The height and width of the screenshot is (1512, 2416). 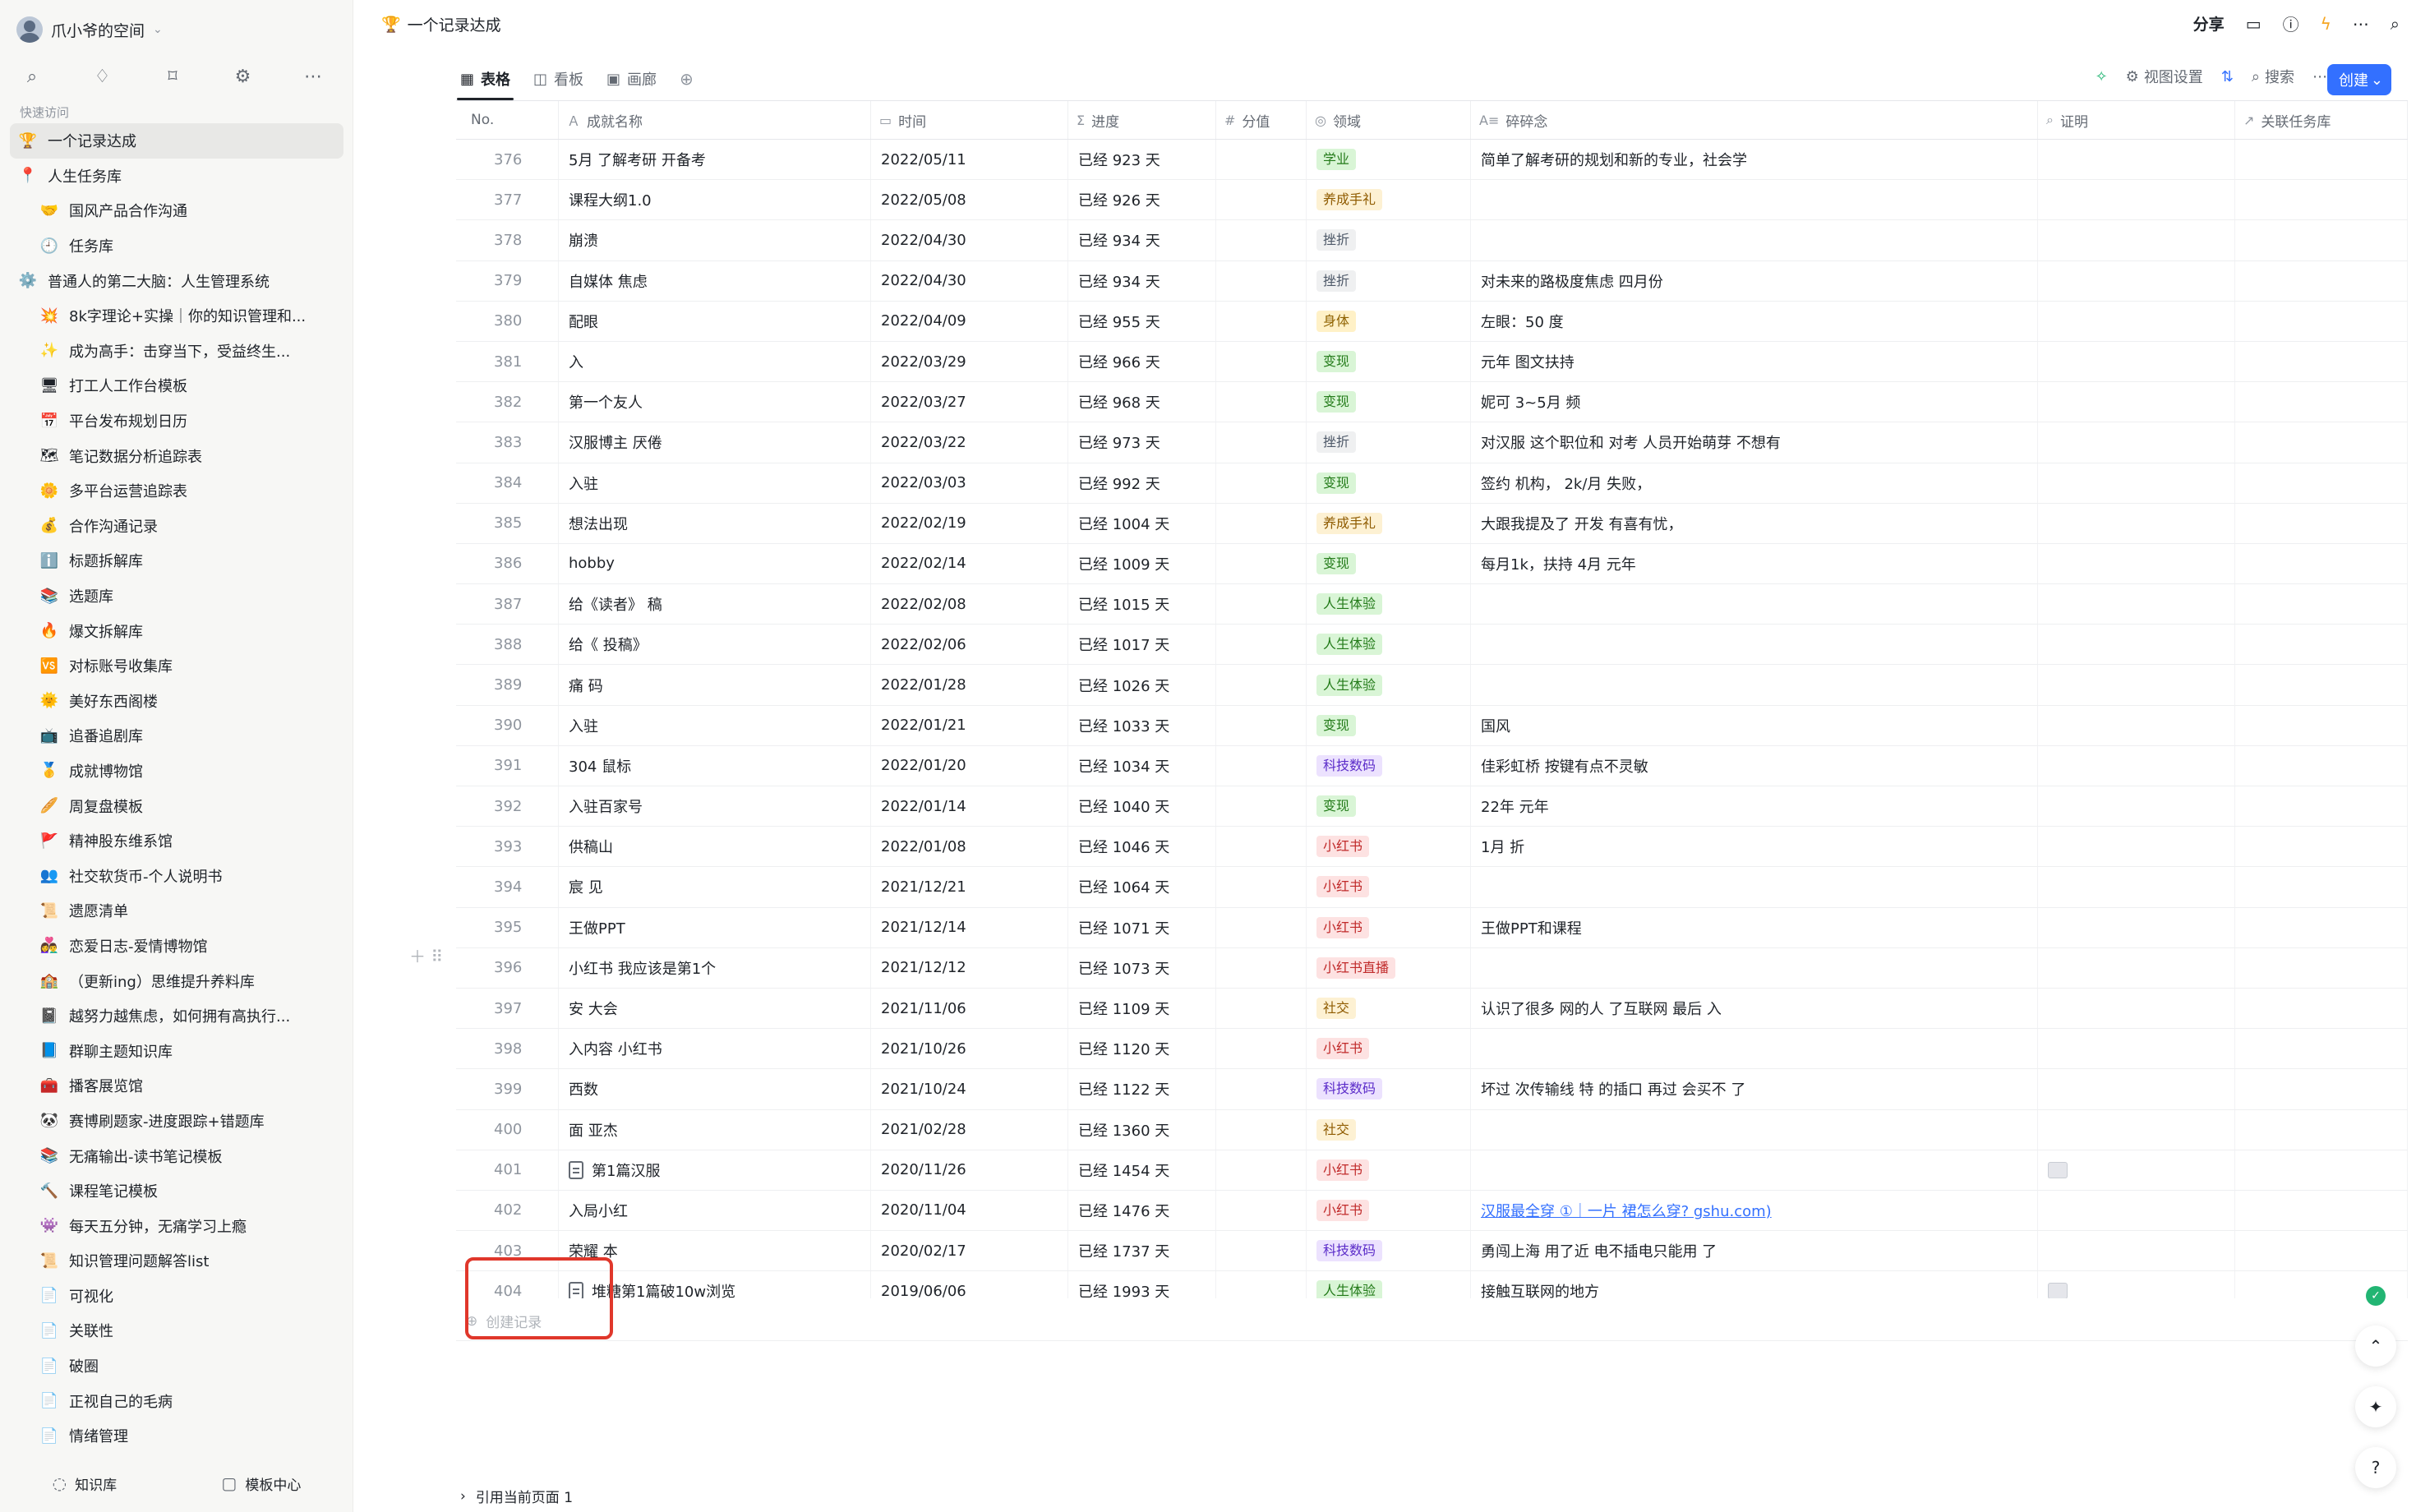 What do you see at coordinates (2376, 1346) in the screenshot?
I see `scroll-top-button: ⌃` at bounding box center [2376, 1346].